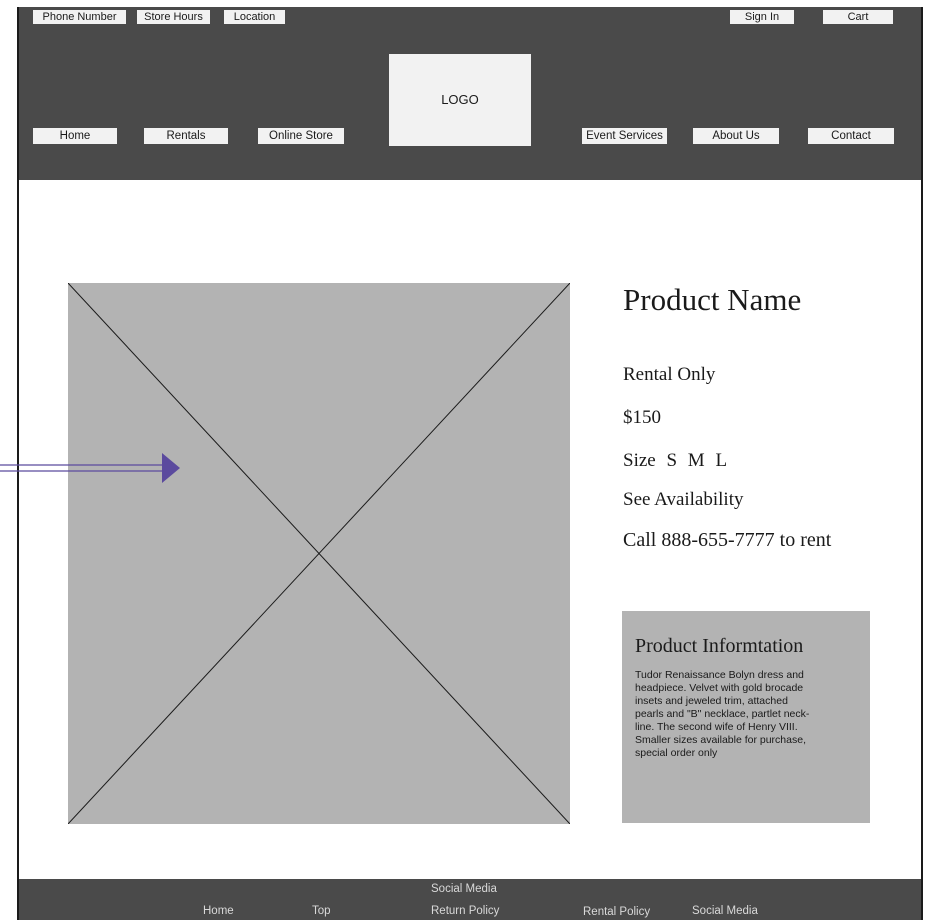 The width and height of the screenshot is (926, 920). I want to click on product-information-title: Product Informtation, so click(719, 646).